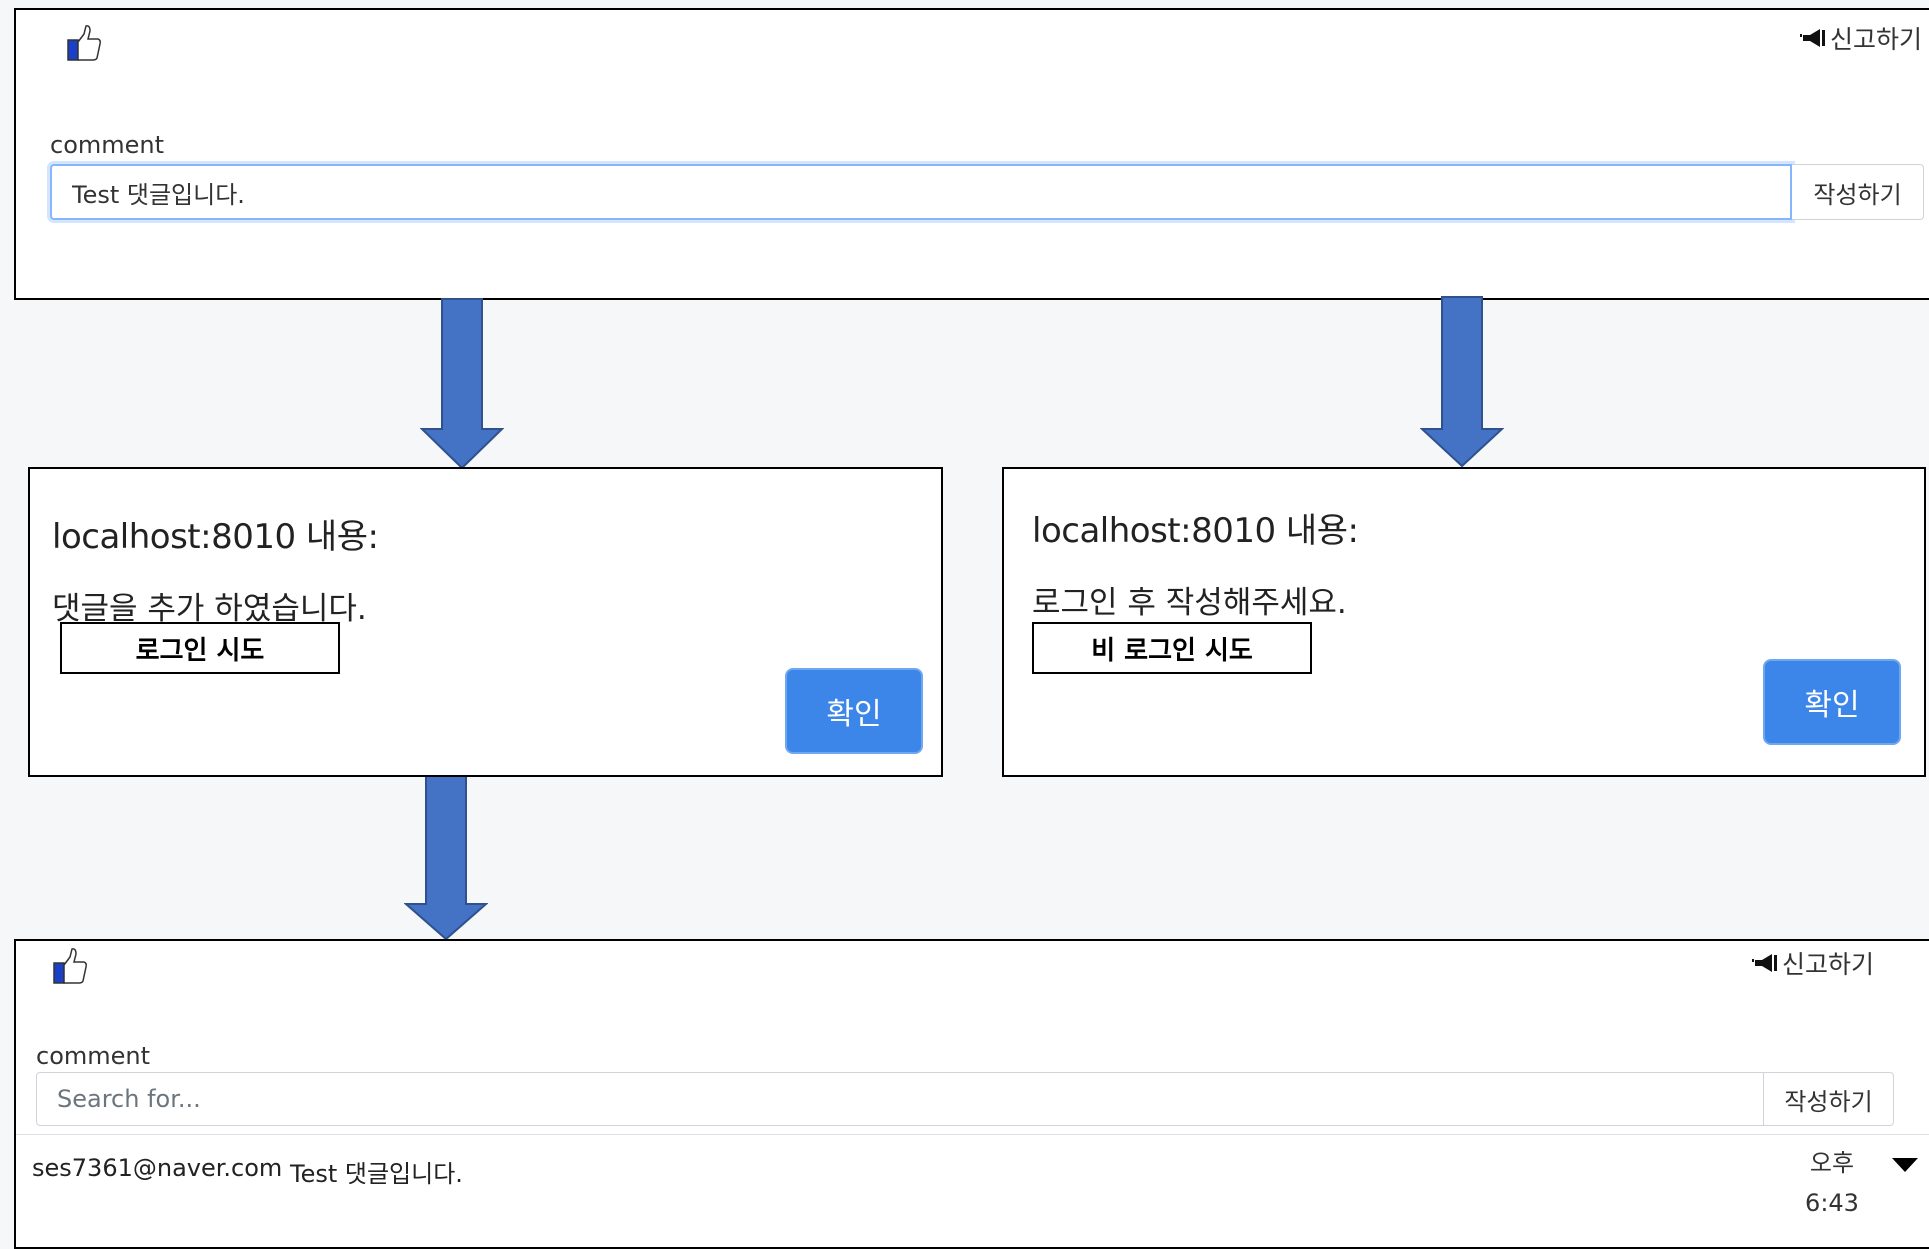 The height and width of the screenshot is (1249, 1929). What do you see at coordinates (376, 1174) in the screenshot?
I see `comment-text: Test 댓글입니다.` at bounding box center [376, 1174].